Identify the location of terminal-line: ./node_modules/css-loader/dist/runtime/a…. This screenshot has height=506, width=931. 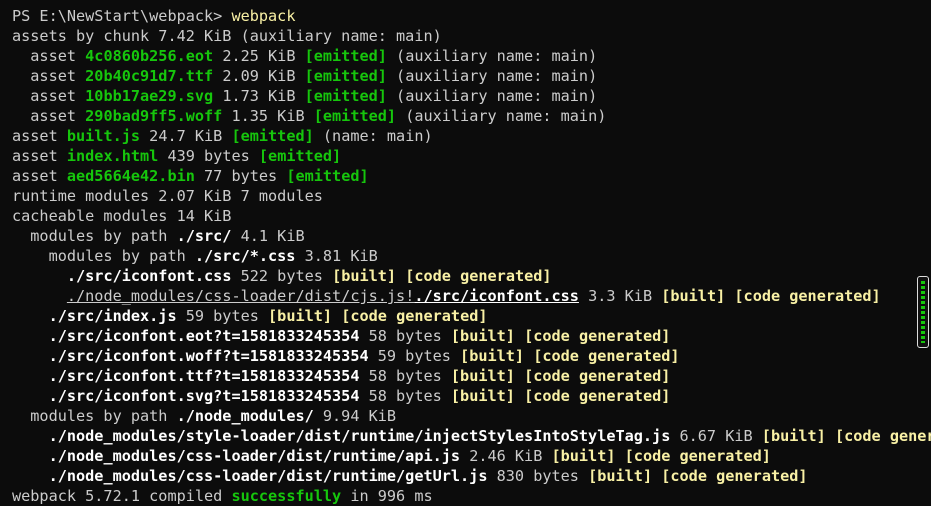
(471, 456).